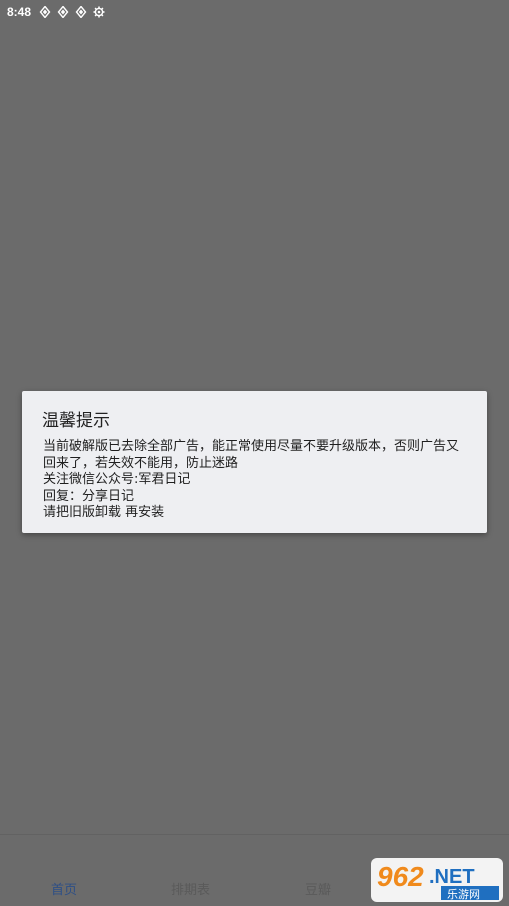 The height and width of the screenshot is (906, 509). I want to click on settings-icon, so click(99, 12).